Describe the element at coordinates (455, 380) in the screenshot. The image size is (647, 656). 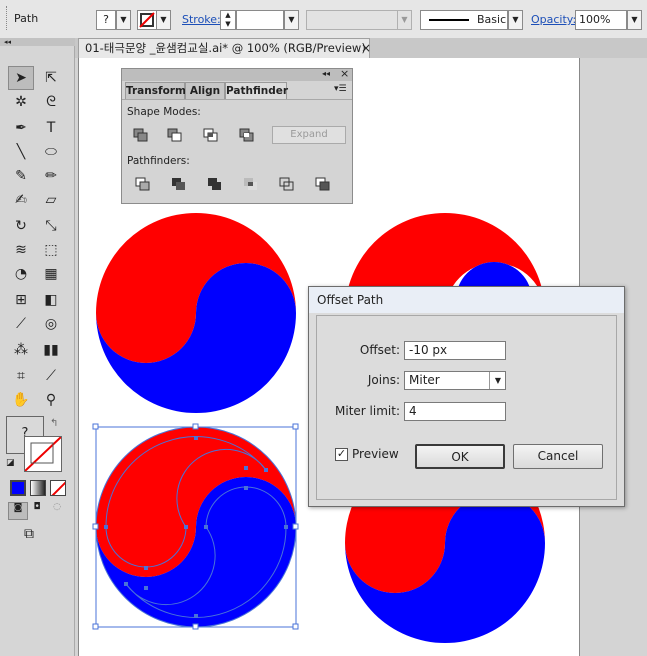
I see `joins-select: Miter ▼` at that location.